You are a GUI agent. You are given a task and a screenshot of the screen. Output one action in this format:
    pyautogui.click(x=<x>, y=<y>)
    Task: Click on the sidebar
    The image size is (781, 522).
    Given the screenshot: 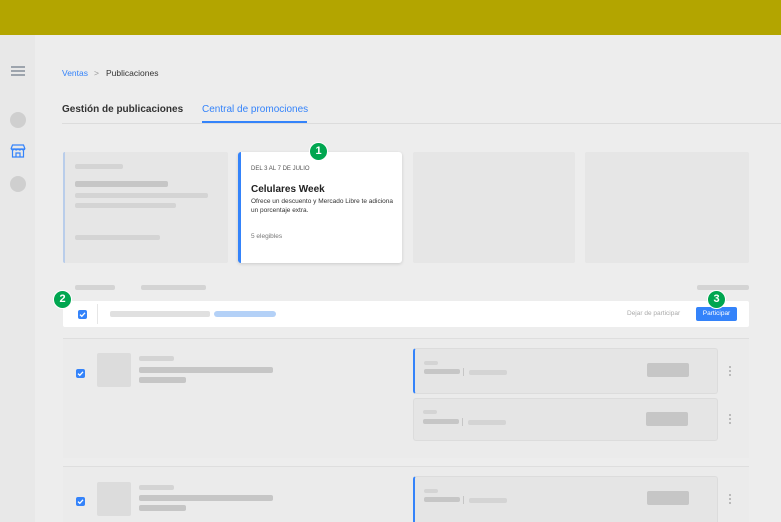 What is the action you would take?
    pyautogui.click(x=17, y=278)
    